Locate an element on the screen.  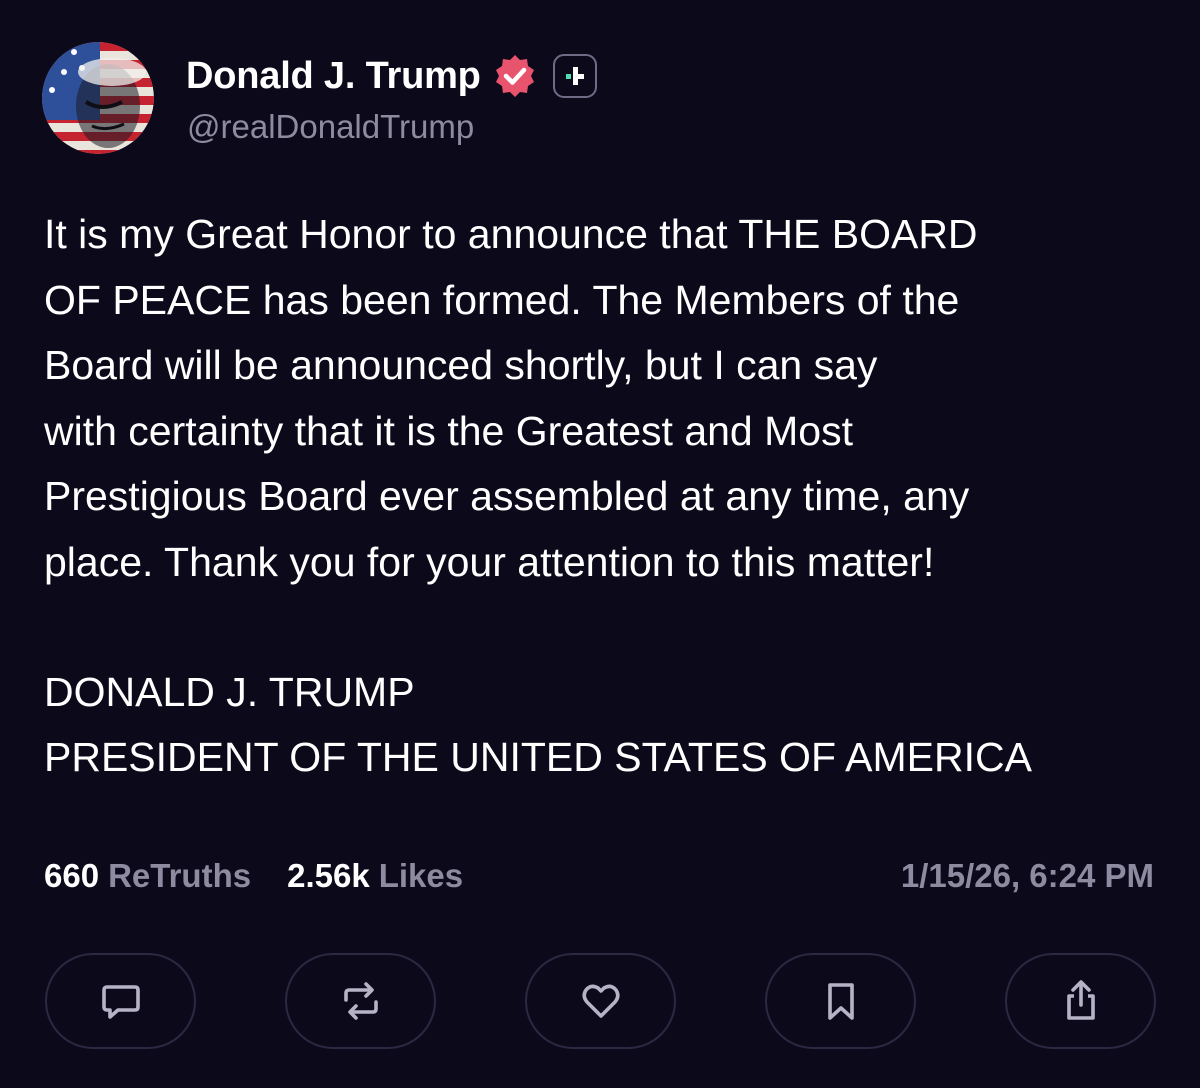
share-icon is located at coordinates (1080, 1000).